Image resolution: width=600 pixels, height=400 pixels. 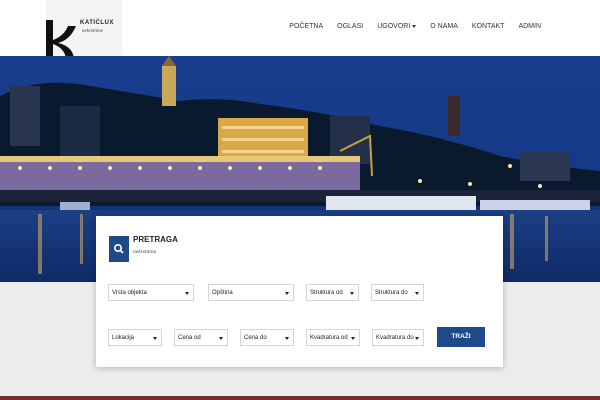 What do you see at coordinates (145, 252) in the screenshot?
I see `search-subtitle: nekretnina` at bounding box center [145, 252].